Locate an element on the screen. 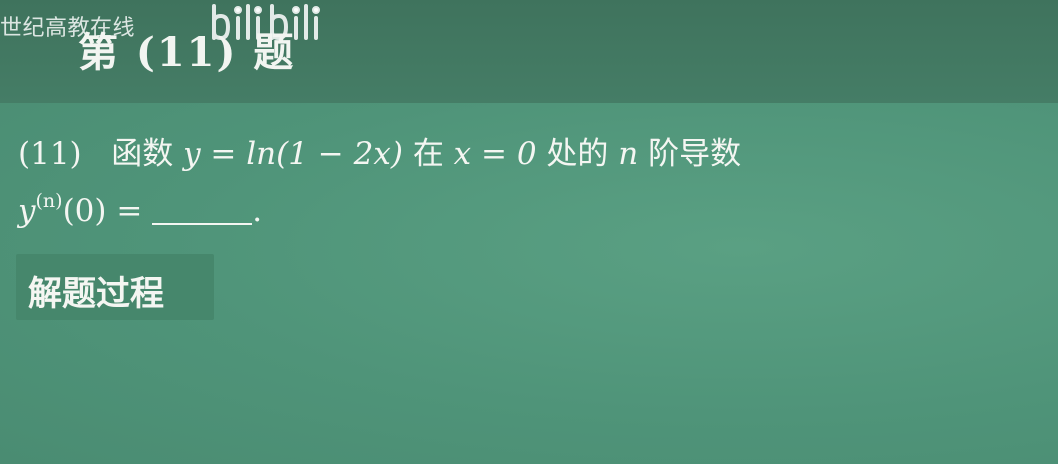  derivative-base: y is located at coordinates (27, 211).